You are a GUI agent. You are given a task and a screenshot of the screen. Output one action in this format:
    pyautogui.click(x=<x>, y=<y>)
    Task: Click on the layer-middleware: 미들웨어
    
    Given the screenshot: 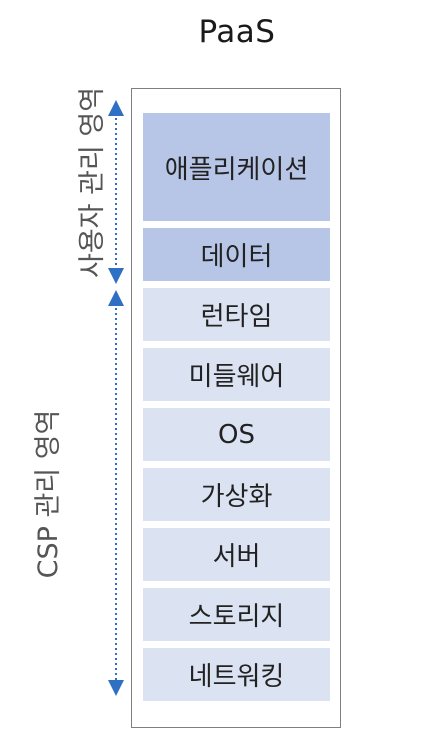 What is the action you would take?
    pyautogui.click(x=236, y=374)
    